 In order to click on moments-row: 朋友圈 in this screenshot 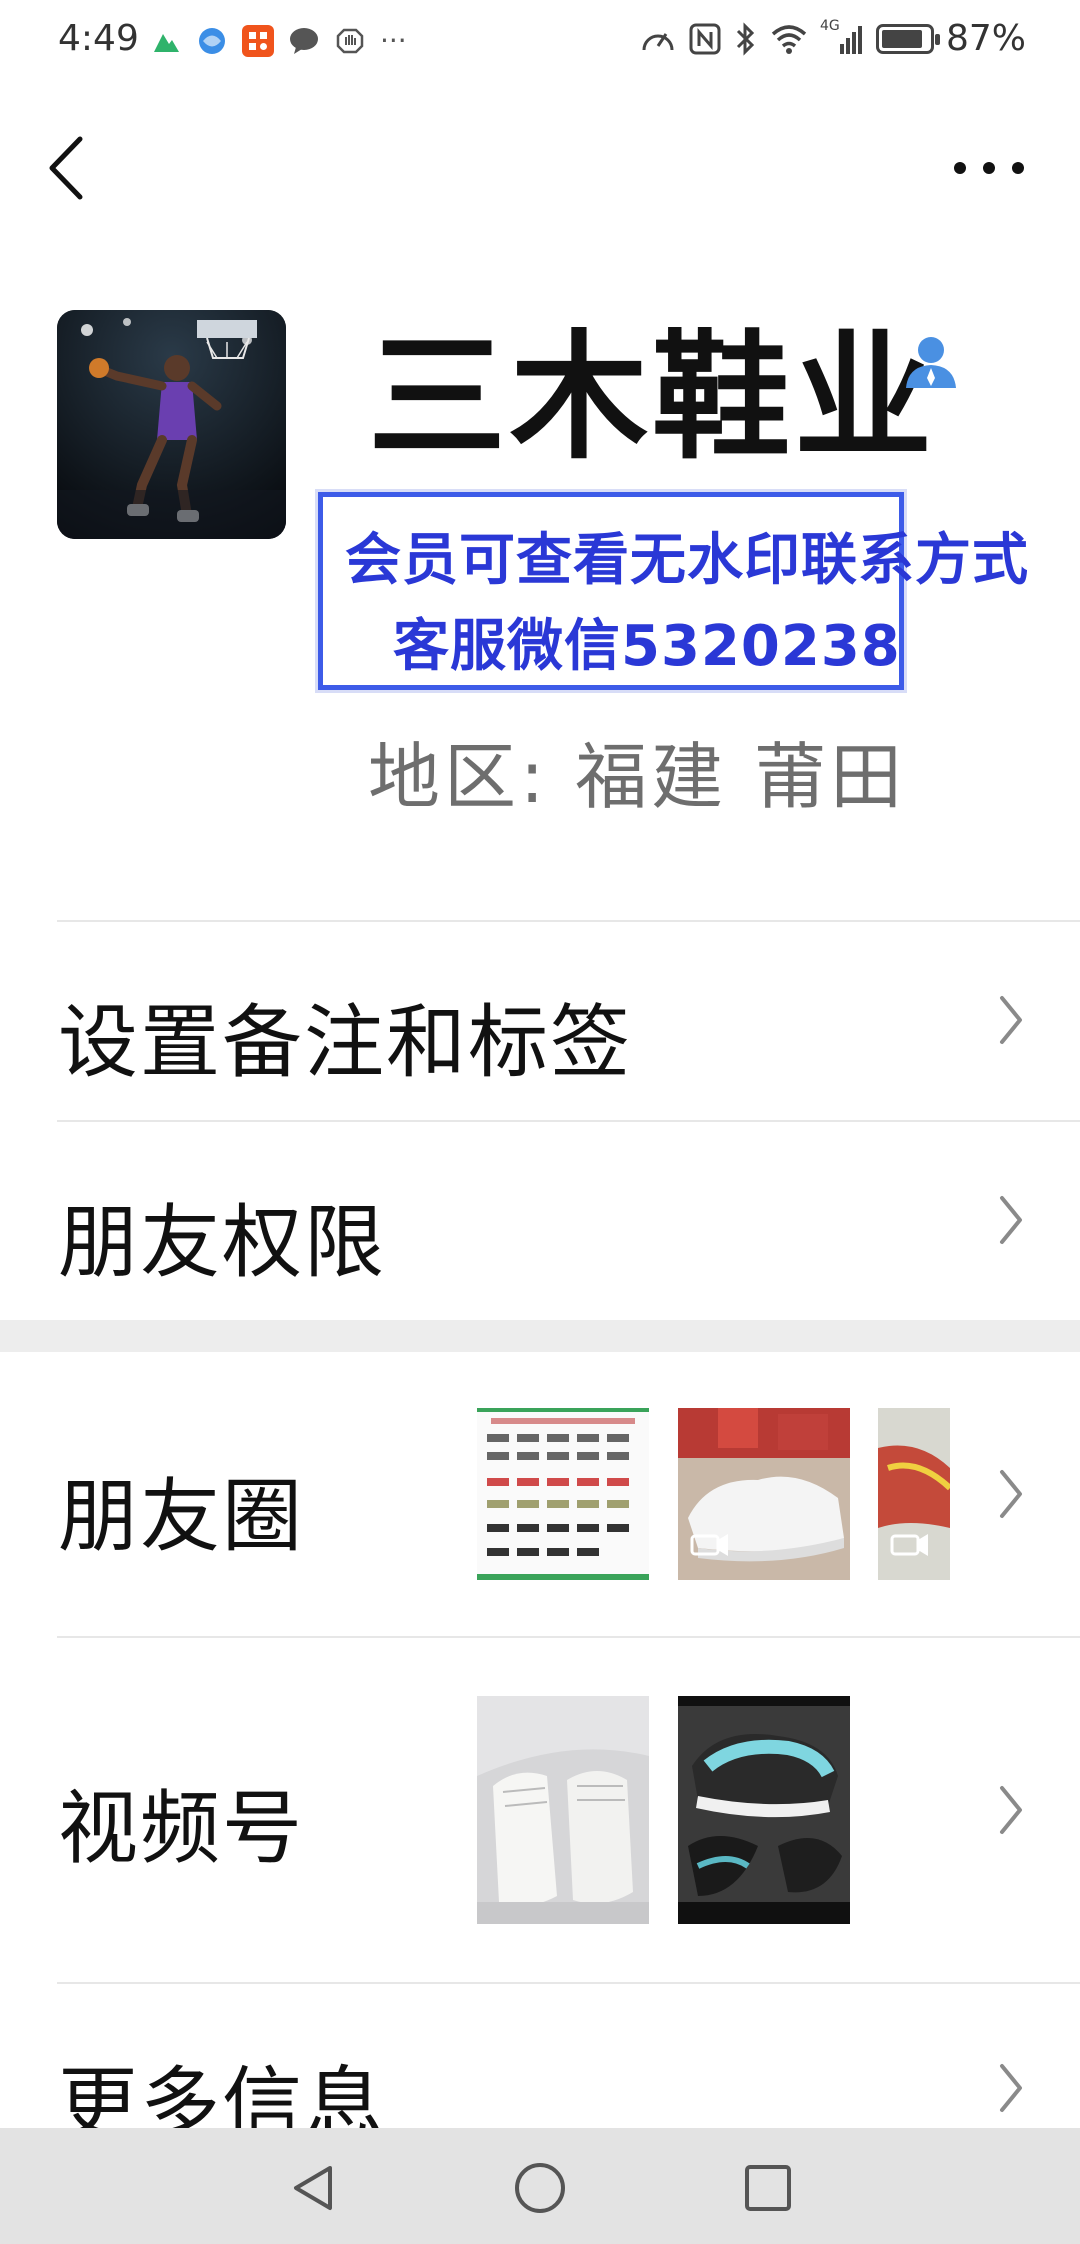, I will do `click(540, 1494)`.